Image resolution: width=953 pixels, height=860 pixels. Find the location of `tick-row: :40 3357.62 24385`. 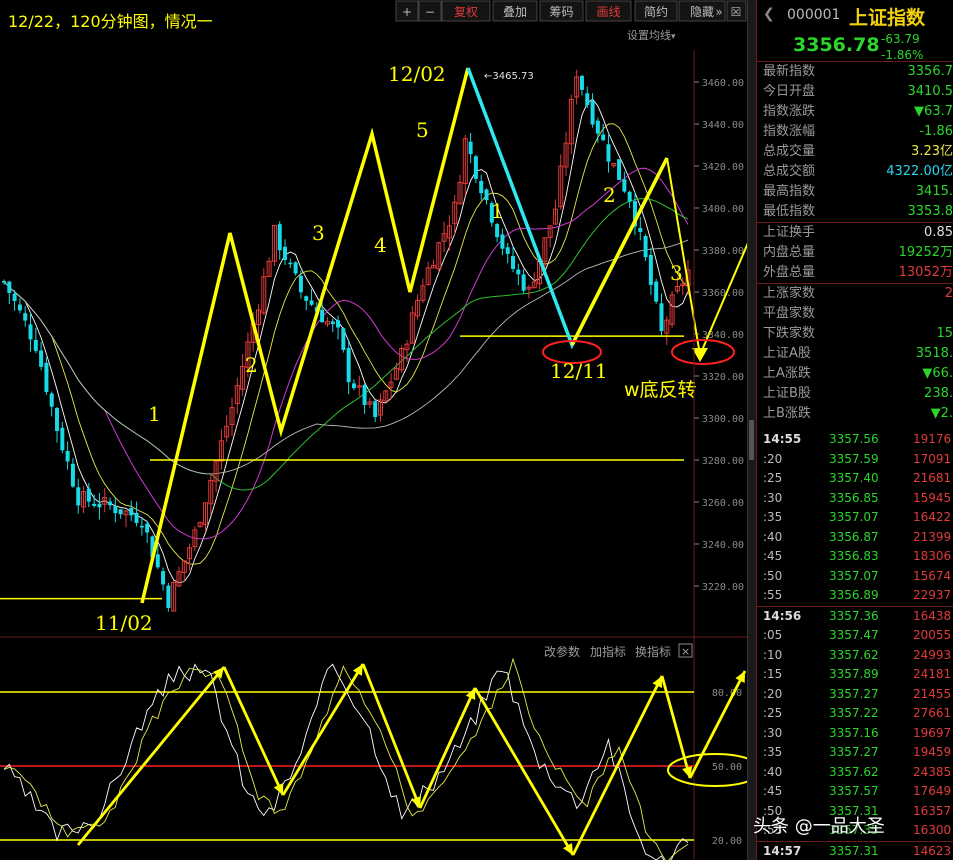

tick-row: :40 3357.62 24385 is located at coordinates (855, 773).